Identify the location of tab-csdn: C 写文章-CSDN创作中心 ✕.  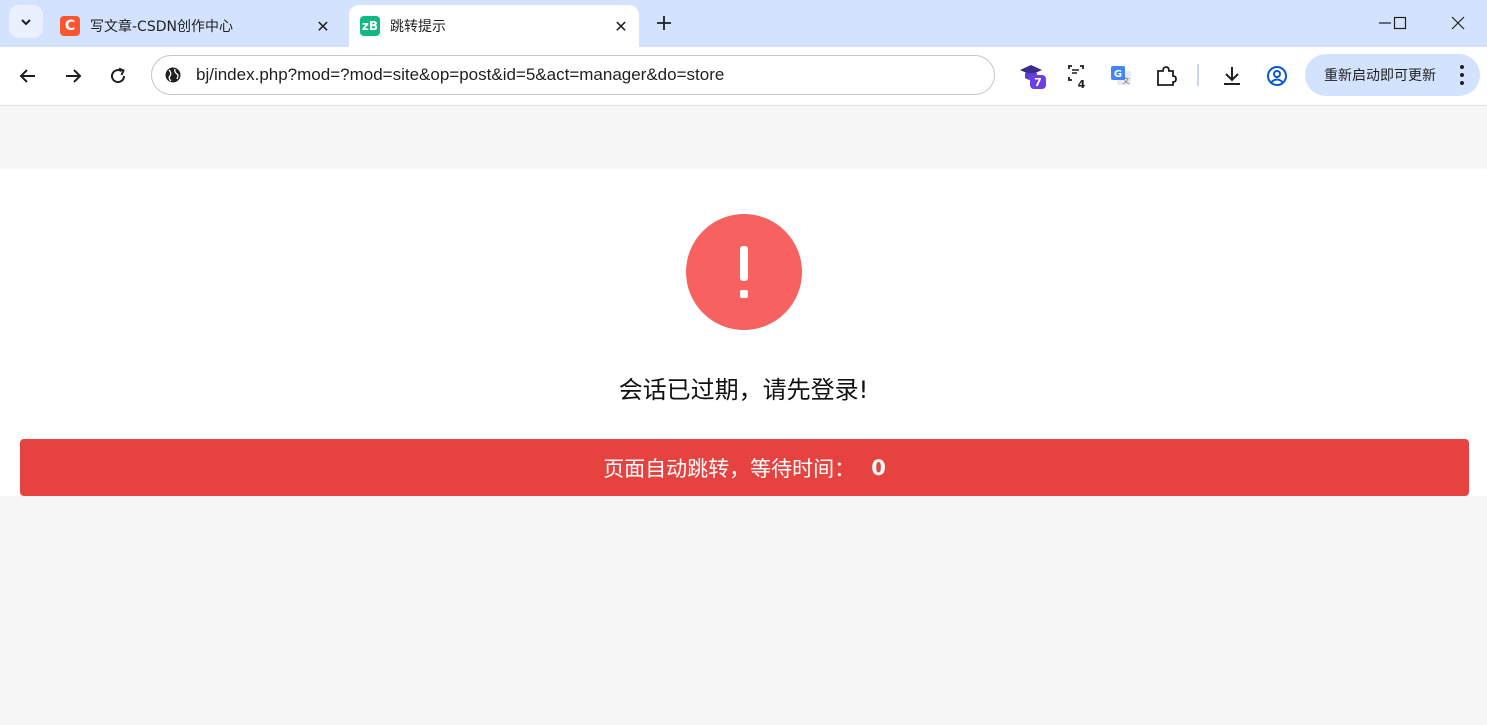
(195, 26).